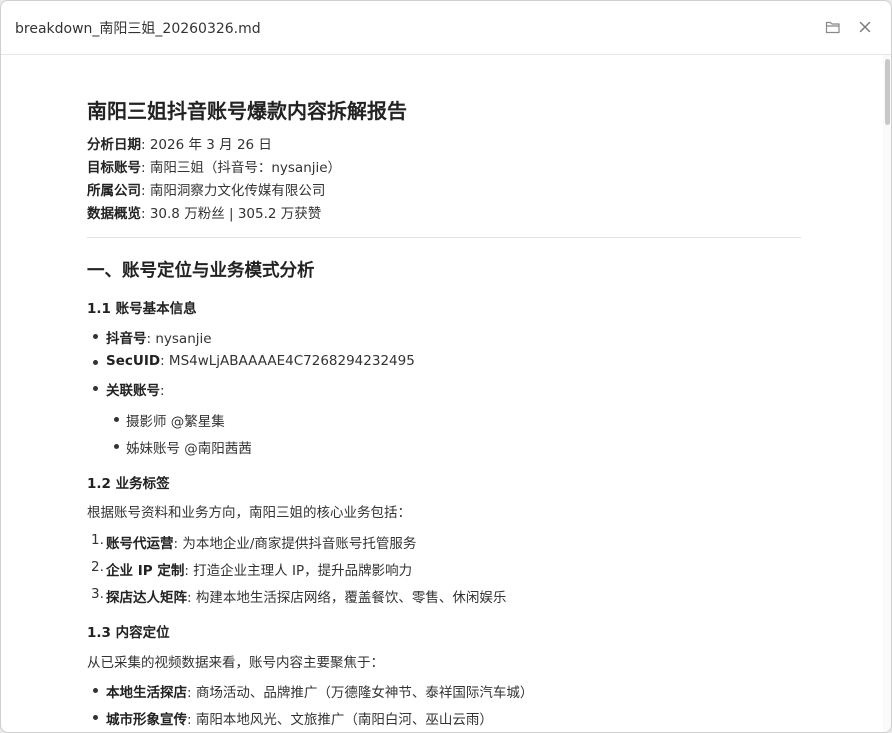  I want to click on list-item: 账号代运营: 为本地企业/商家提供抖音账号托管服务, so click(261, 544).